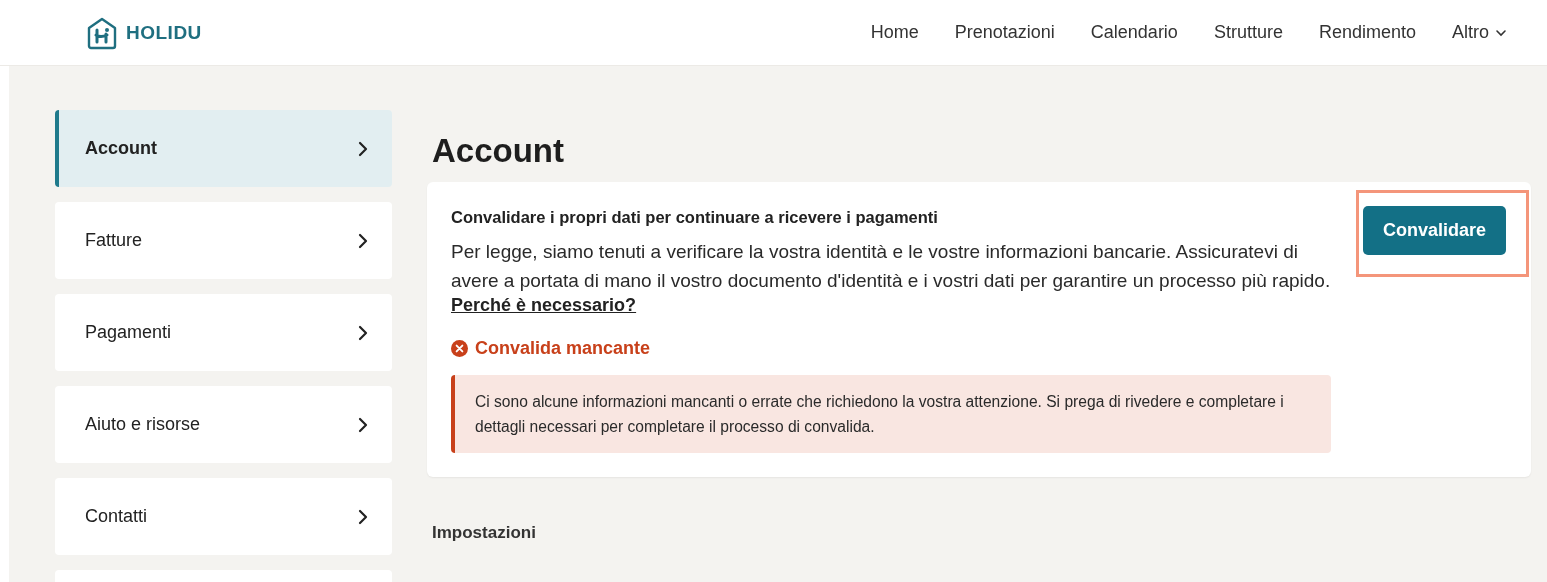  I want to click on sidebar-item: Account, so click(223, 148).